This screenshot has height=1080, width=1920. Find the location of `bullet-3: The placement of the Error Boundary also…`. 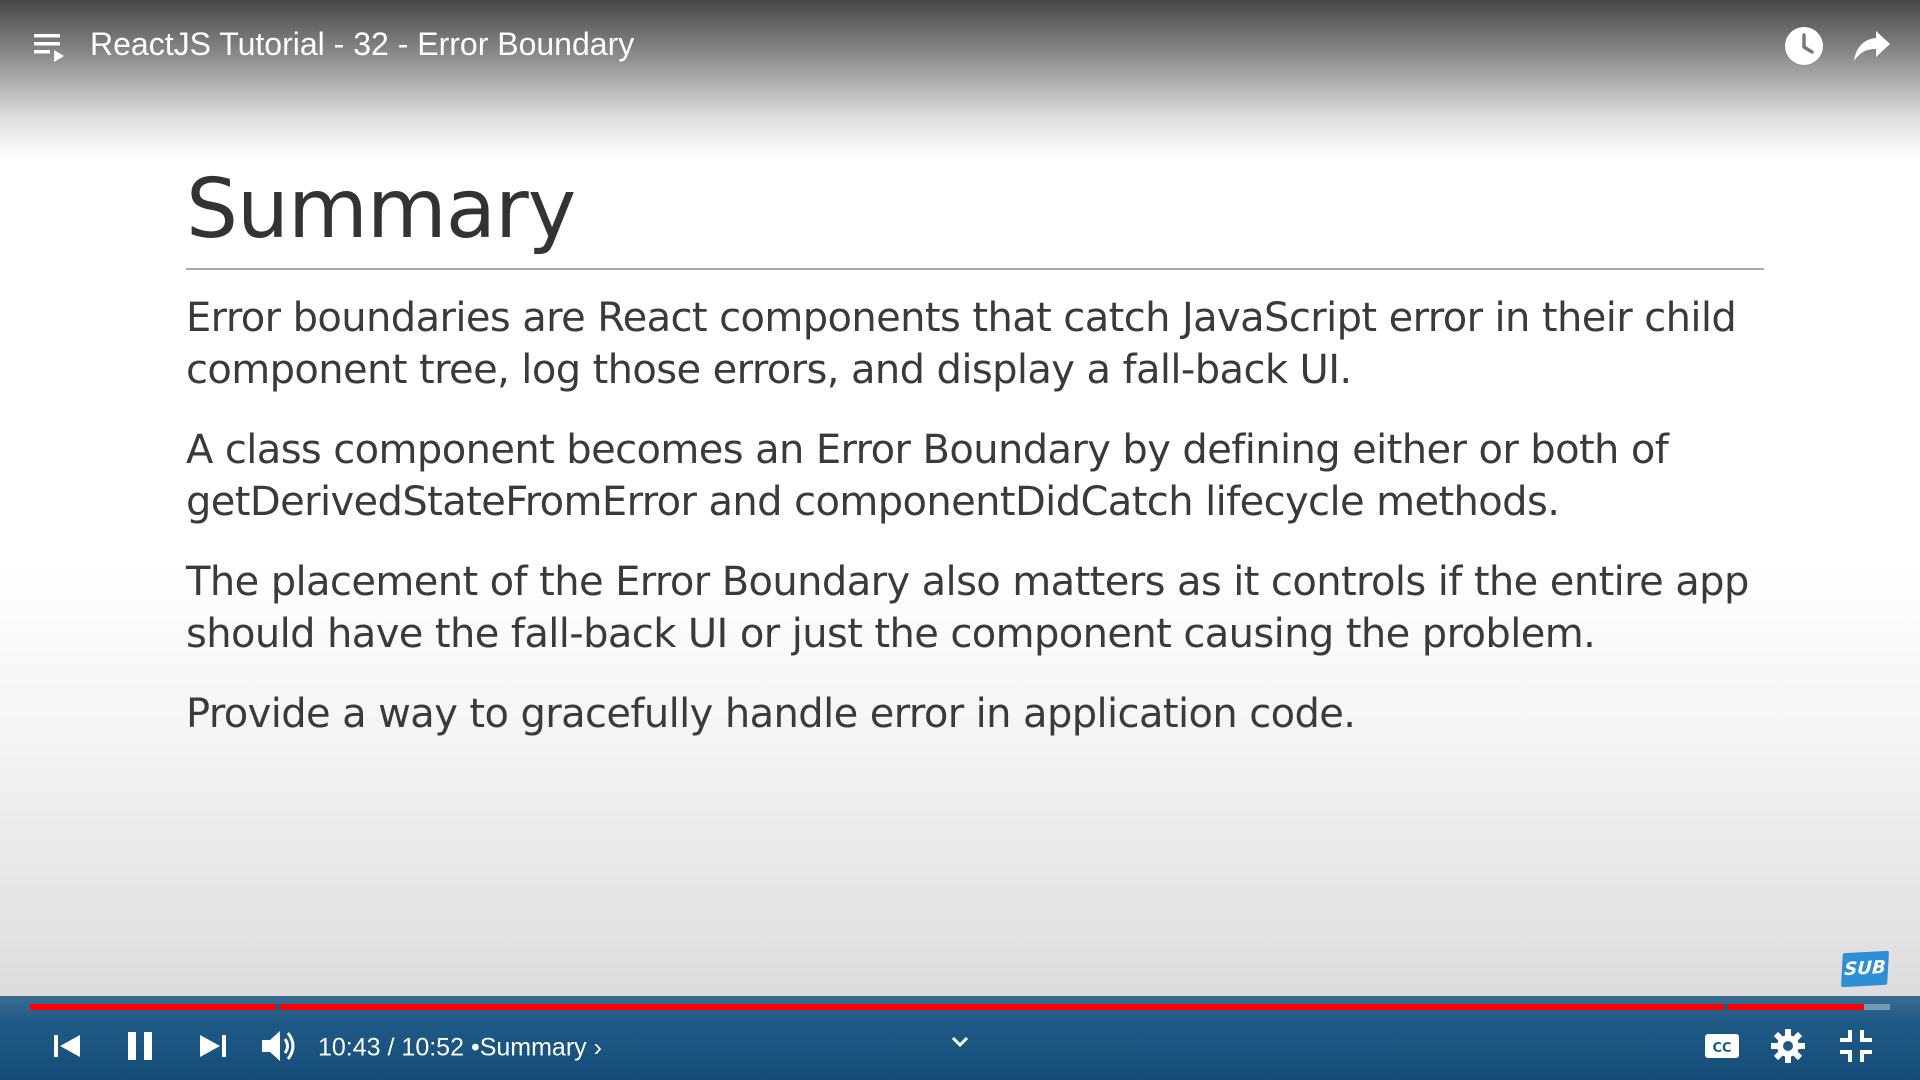

bullet-3: The placement of the Error Boundary also… is located at coordinates (986, 608).